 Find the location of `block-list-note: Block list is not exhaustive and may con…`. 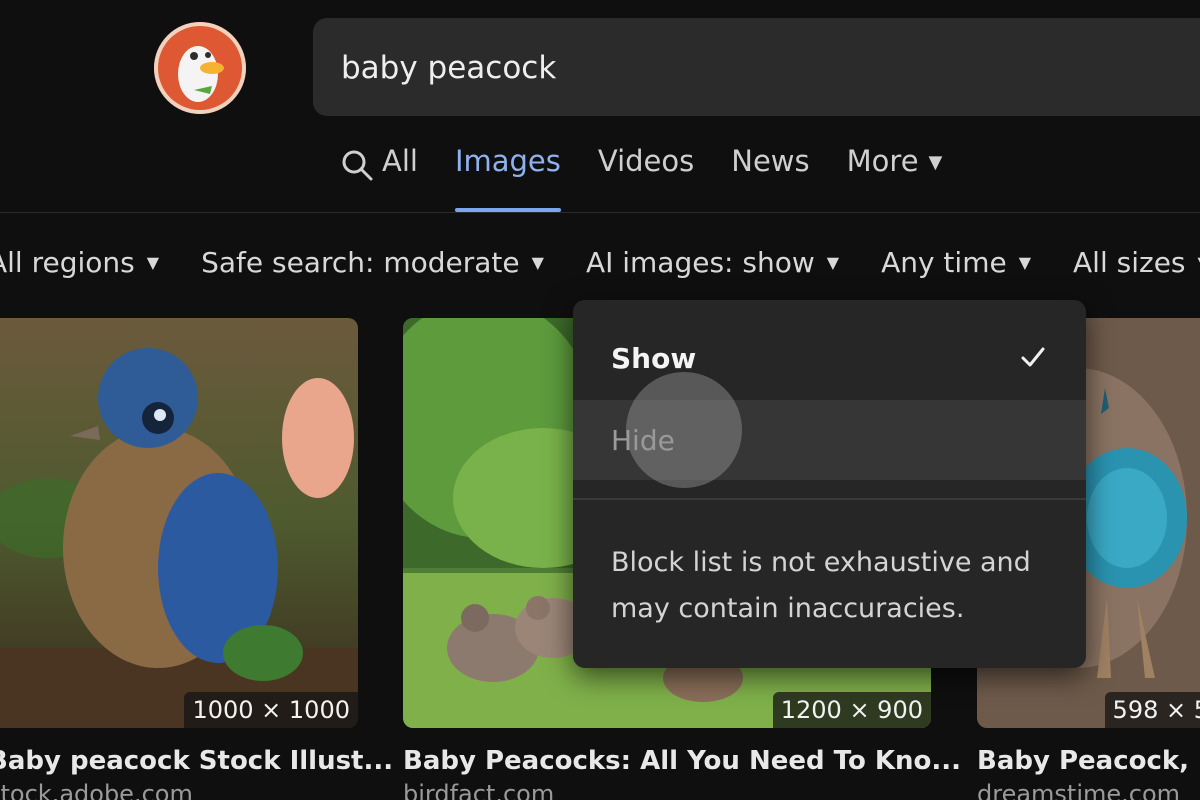

block-list-note: Block list is not exhaustive and may con… is located at coordinates (821, 585).